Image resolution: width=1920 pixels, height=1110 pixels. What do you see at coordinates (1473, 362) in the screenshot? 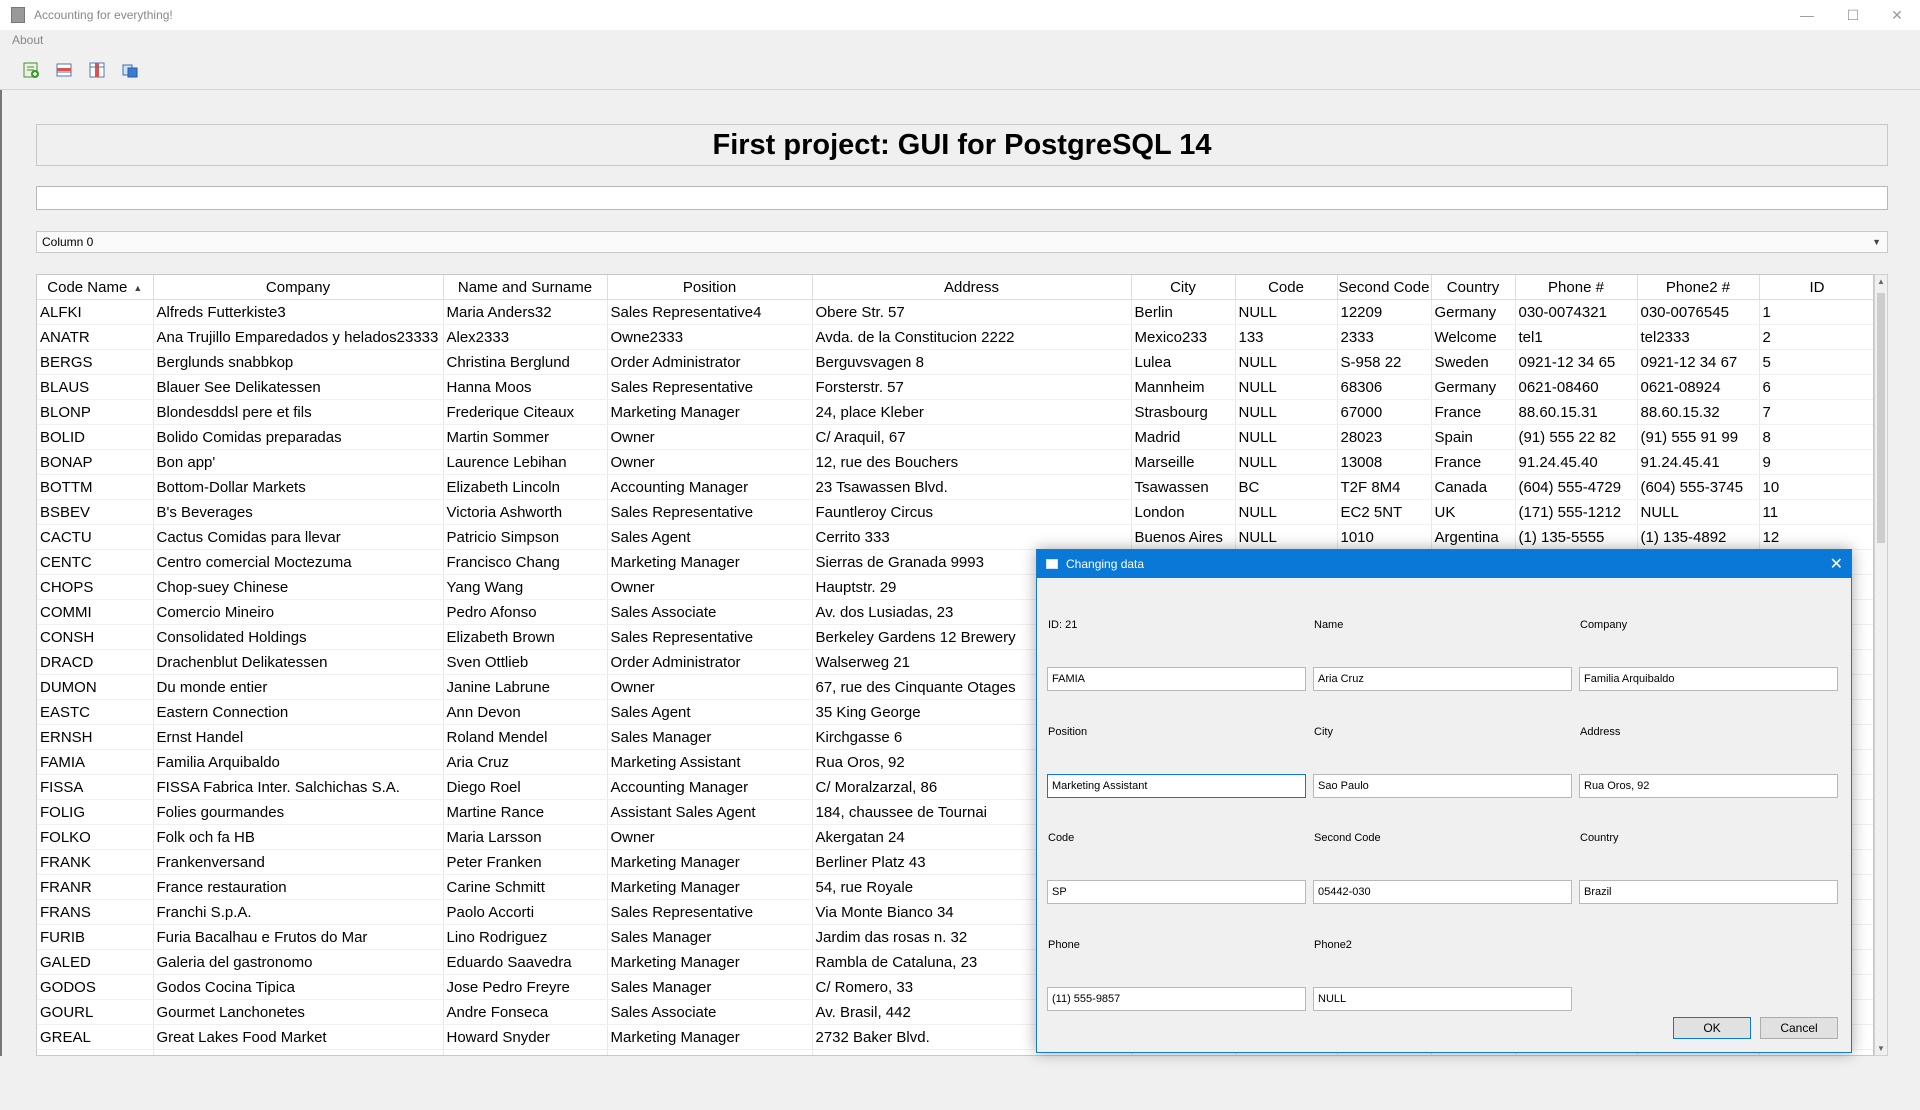
I see `table-cell: Sweden` at bounding box center [1473, 362].